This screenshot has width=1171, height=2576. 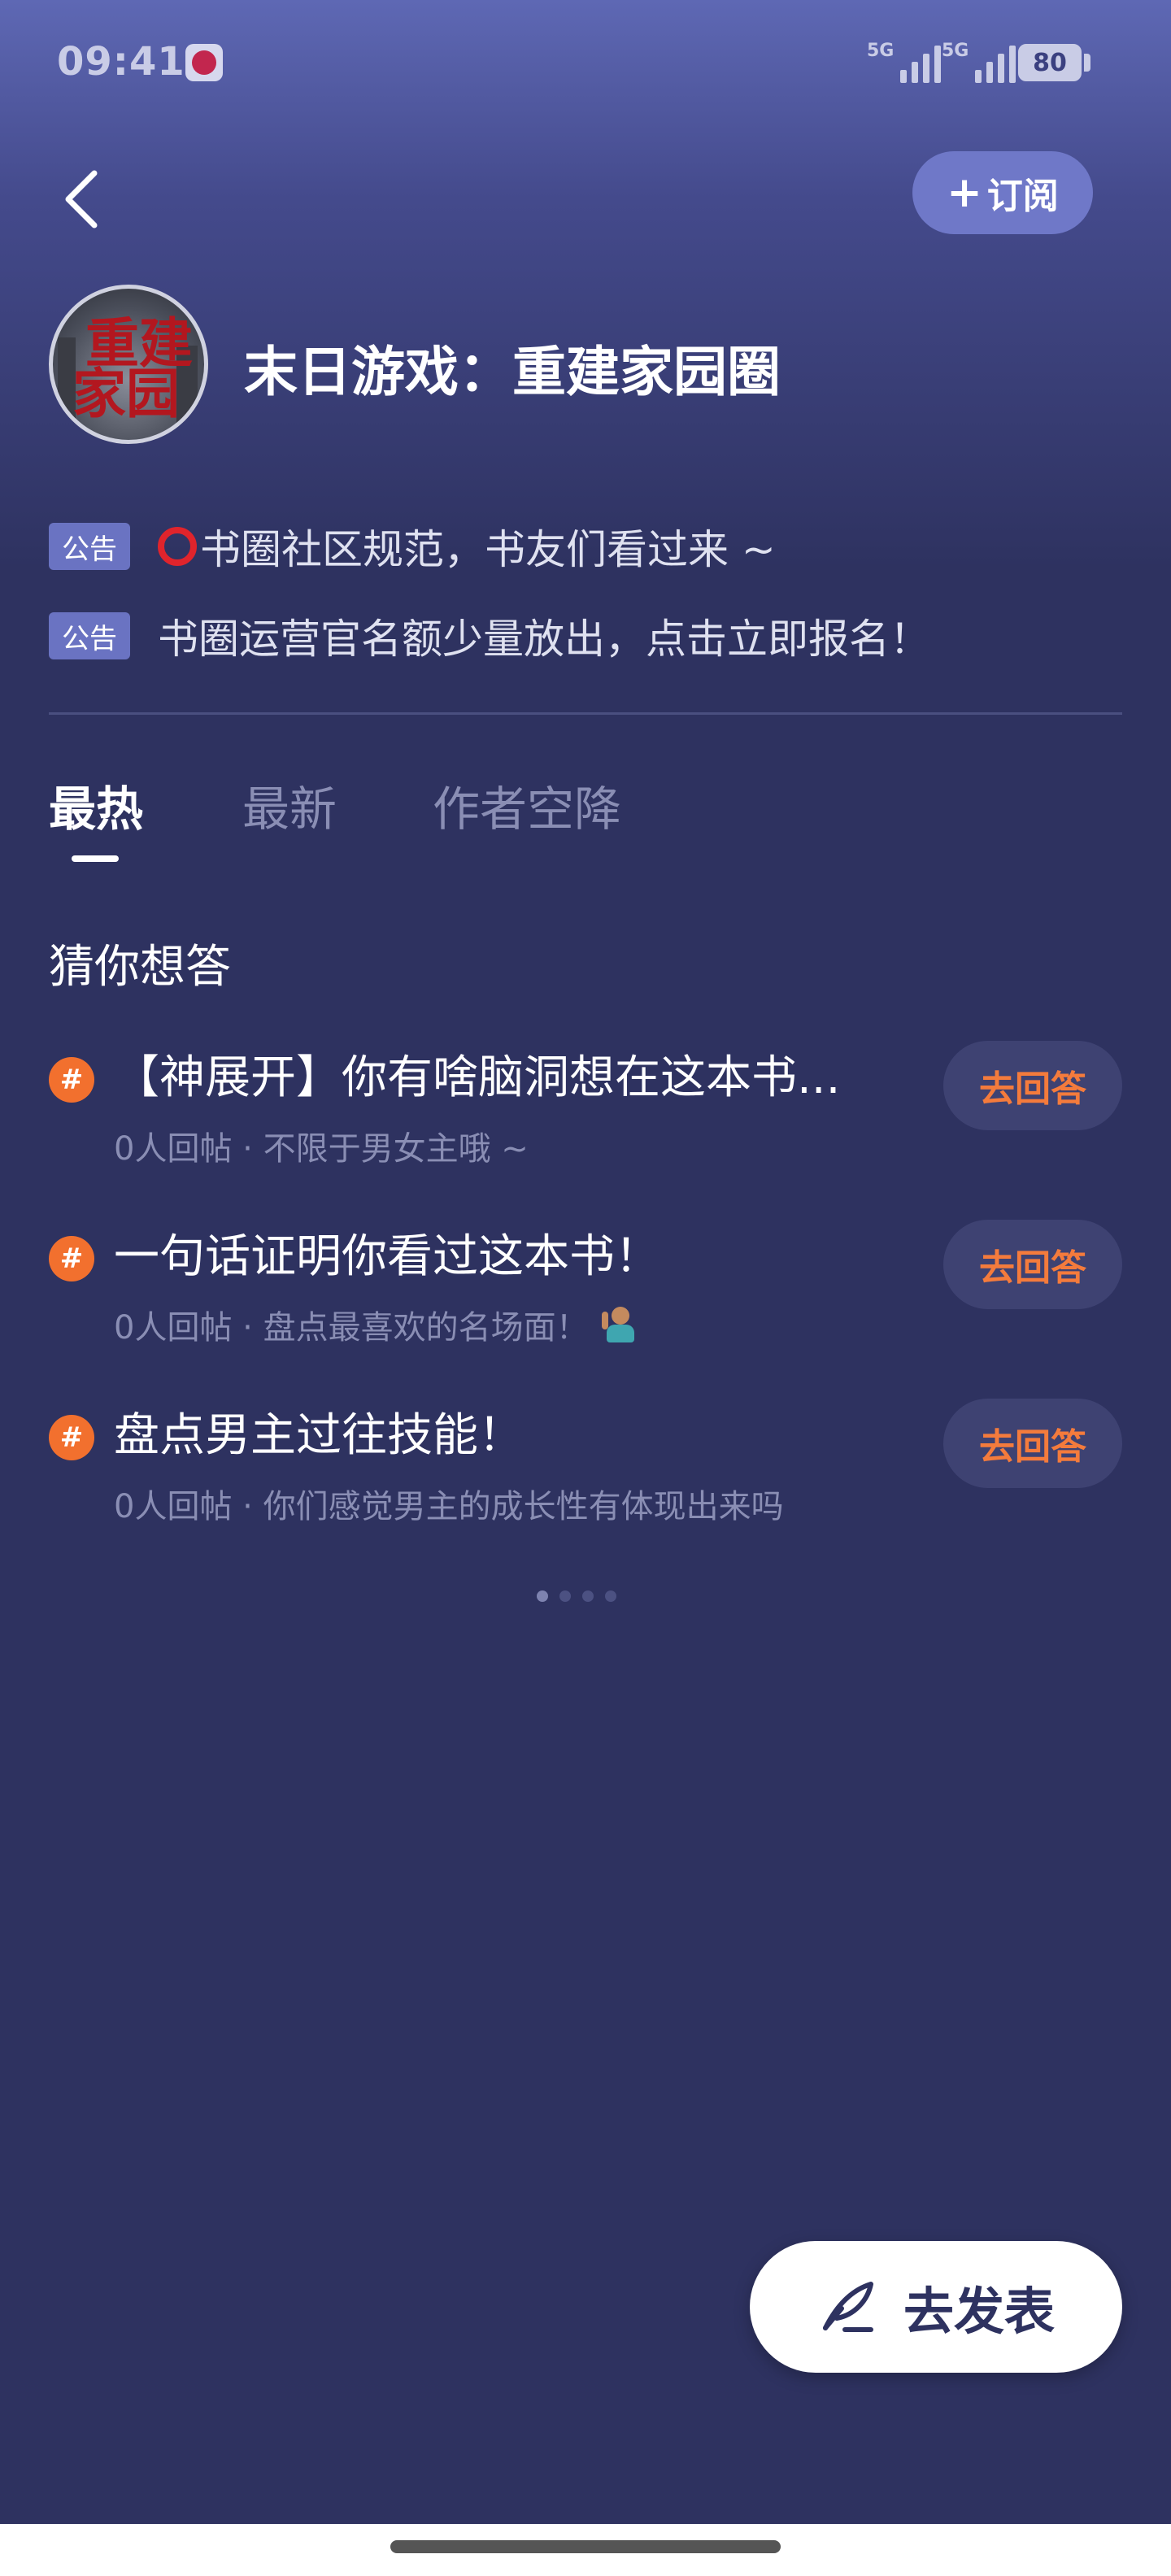 What do you see at coordinates (527, 805) in the screenshot?
I see `tab-author: 作者空降` at bounding box center [527, 805].